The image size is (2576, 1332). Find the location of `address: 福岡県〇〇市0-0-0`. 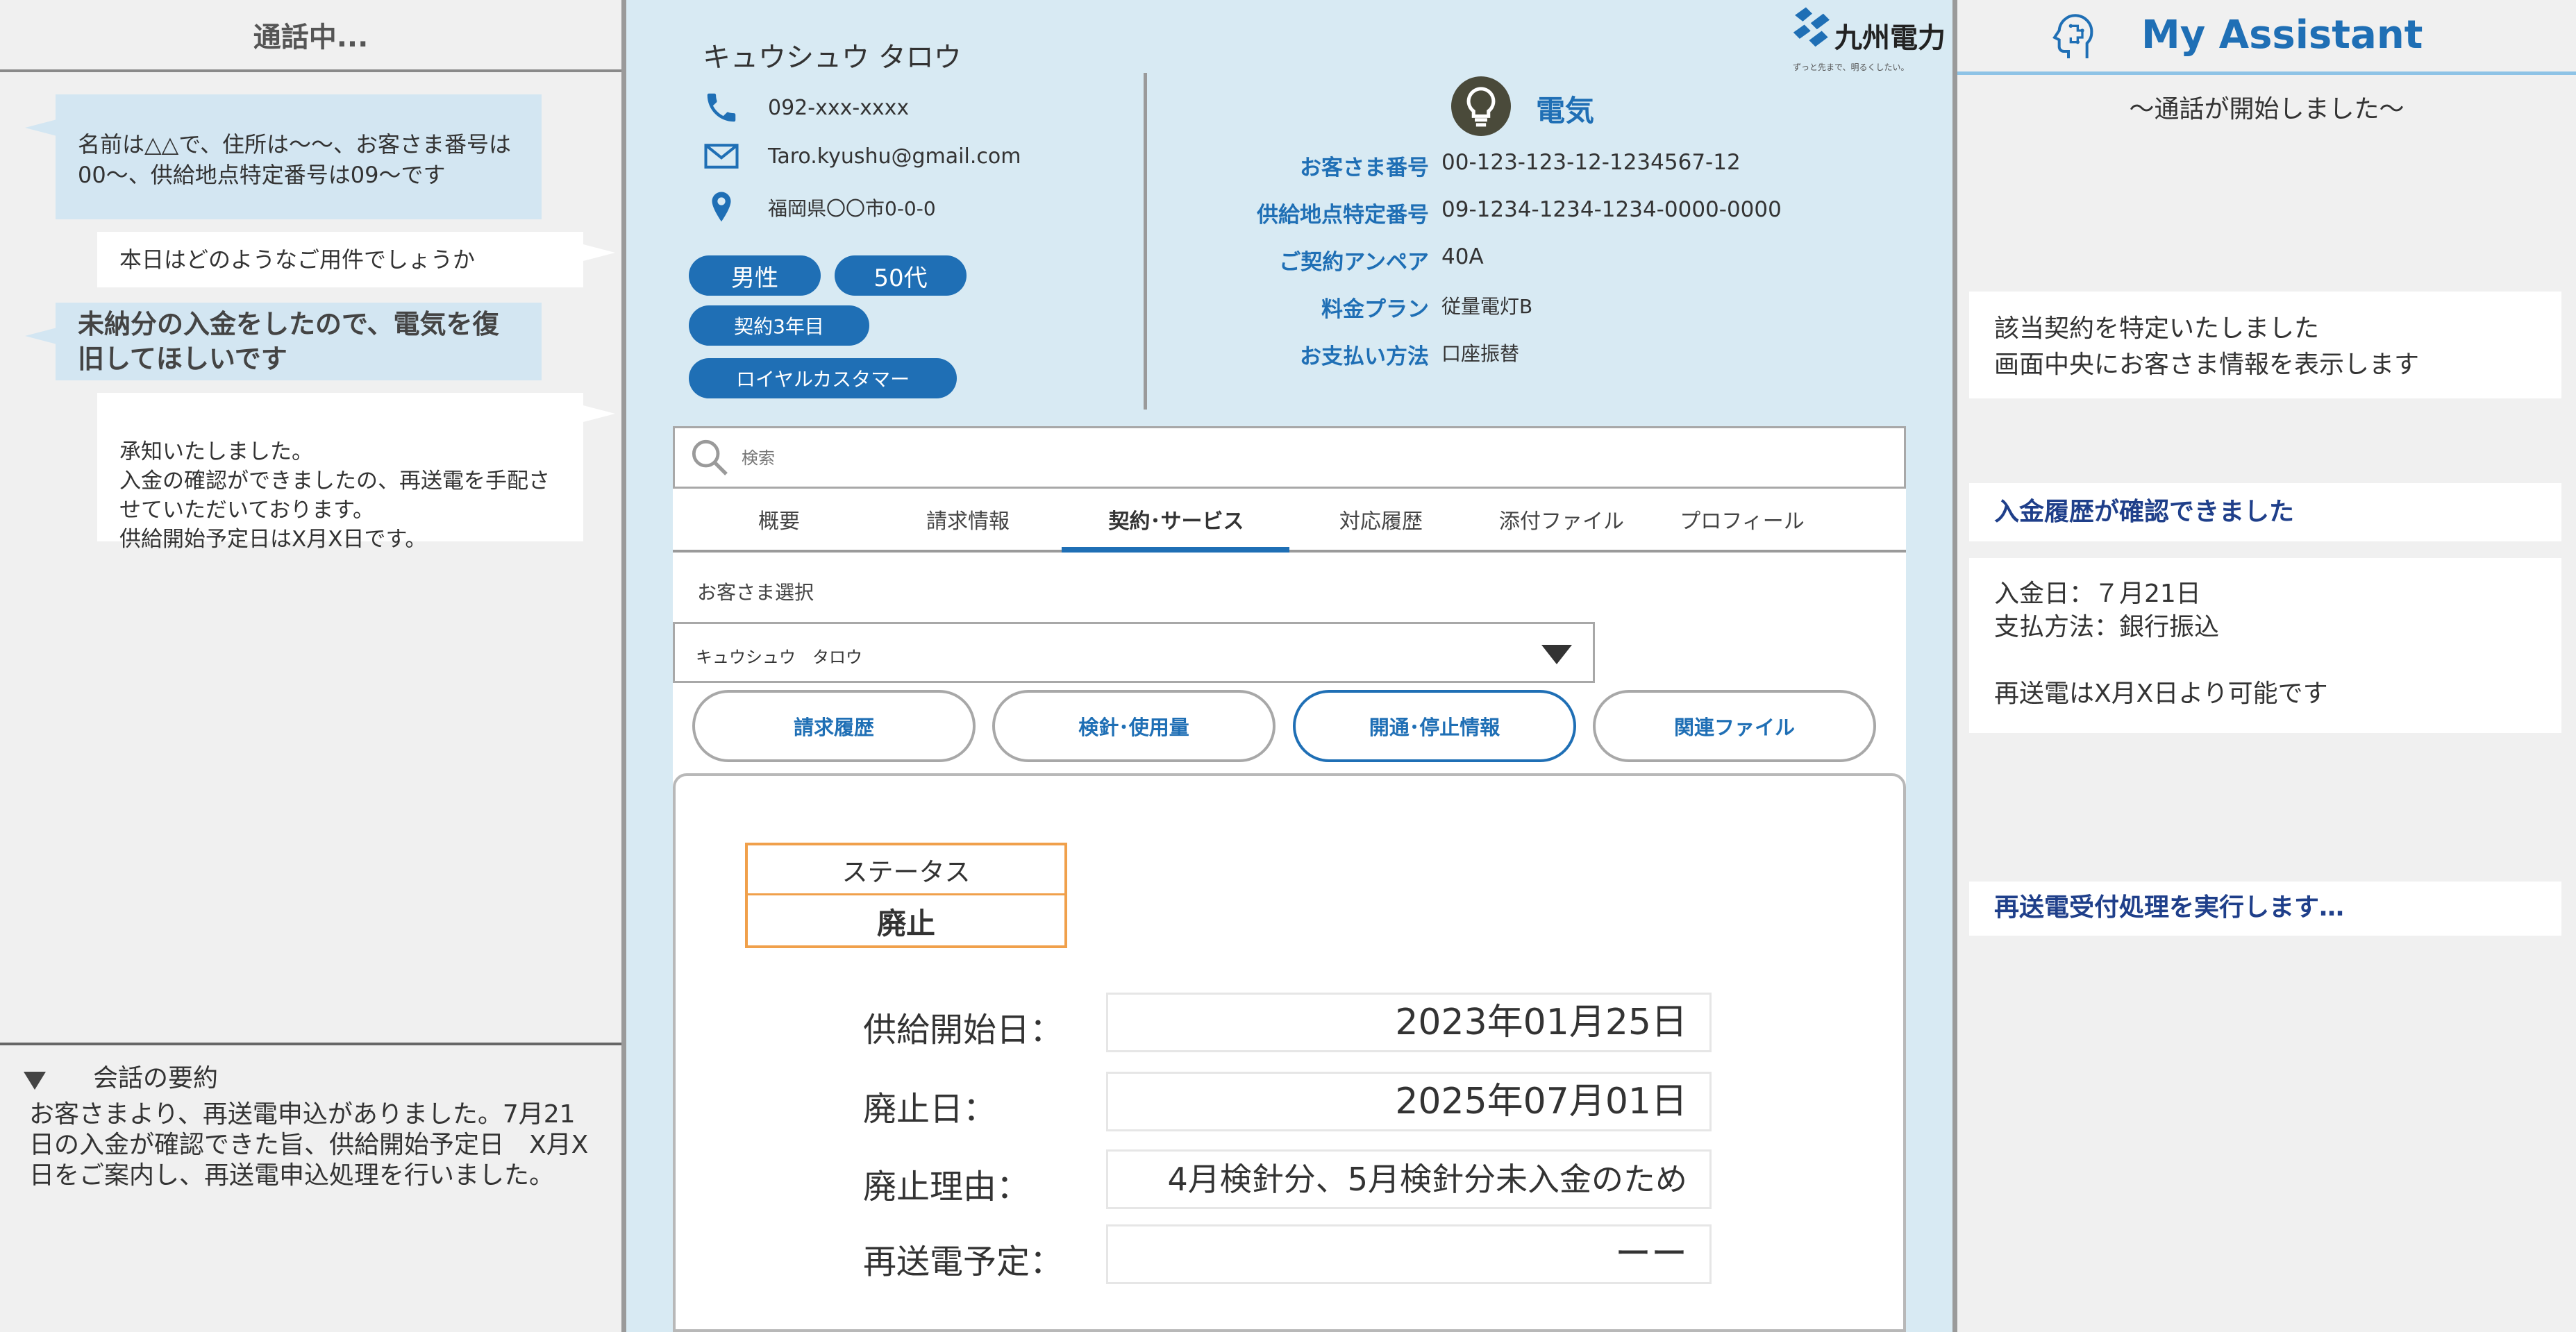

address: 福岡県〇〇市0-0-0 is located at coordinates (852, 208).